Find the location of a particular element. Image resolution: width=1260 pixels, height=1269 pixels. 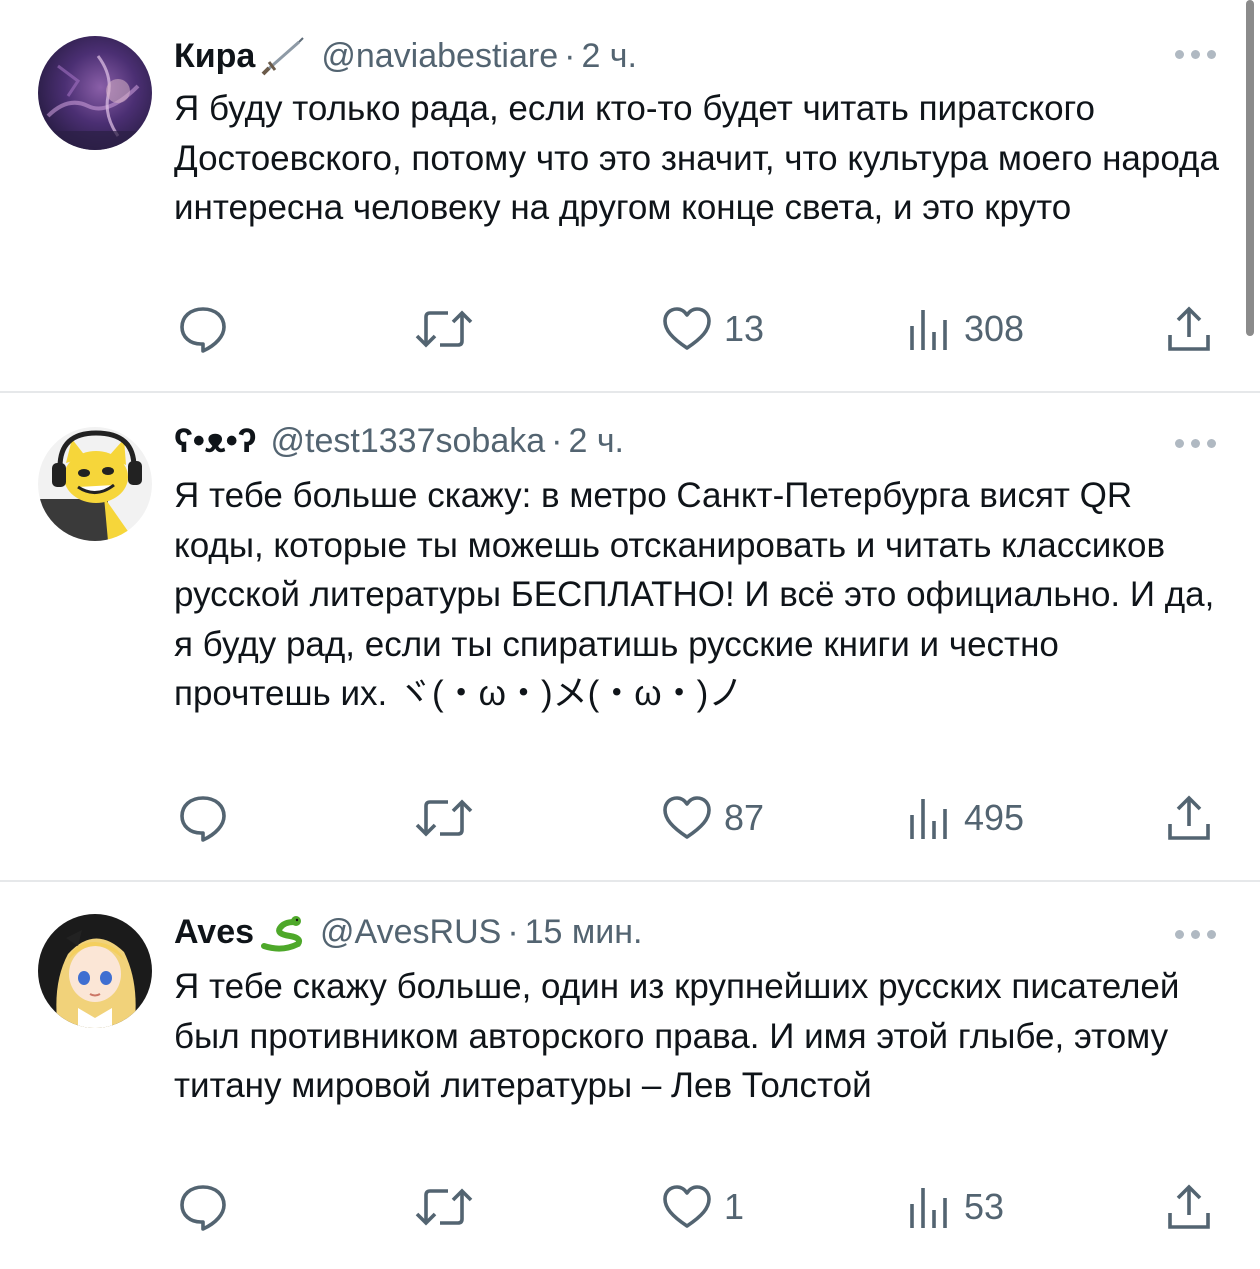

tweet-actions: 1 53 is located at coordinates (704, 1207).